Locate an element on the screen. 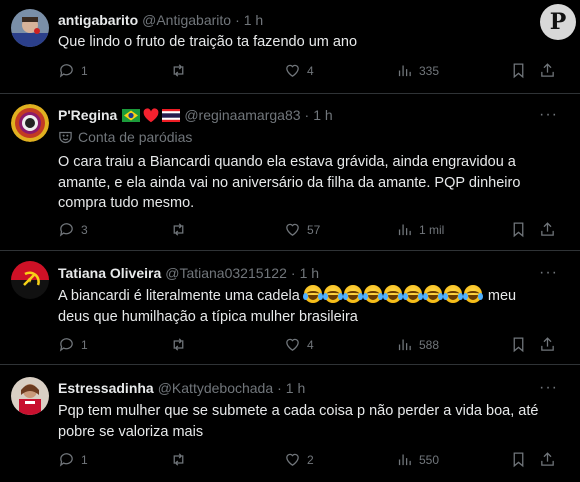  like-count: 2 is located at coordinates (310, 459).